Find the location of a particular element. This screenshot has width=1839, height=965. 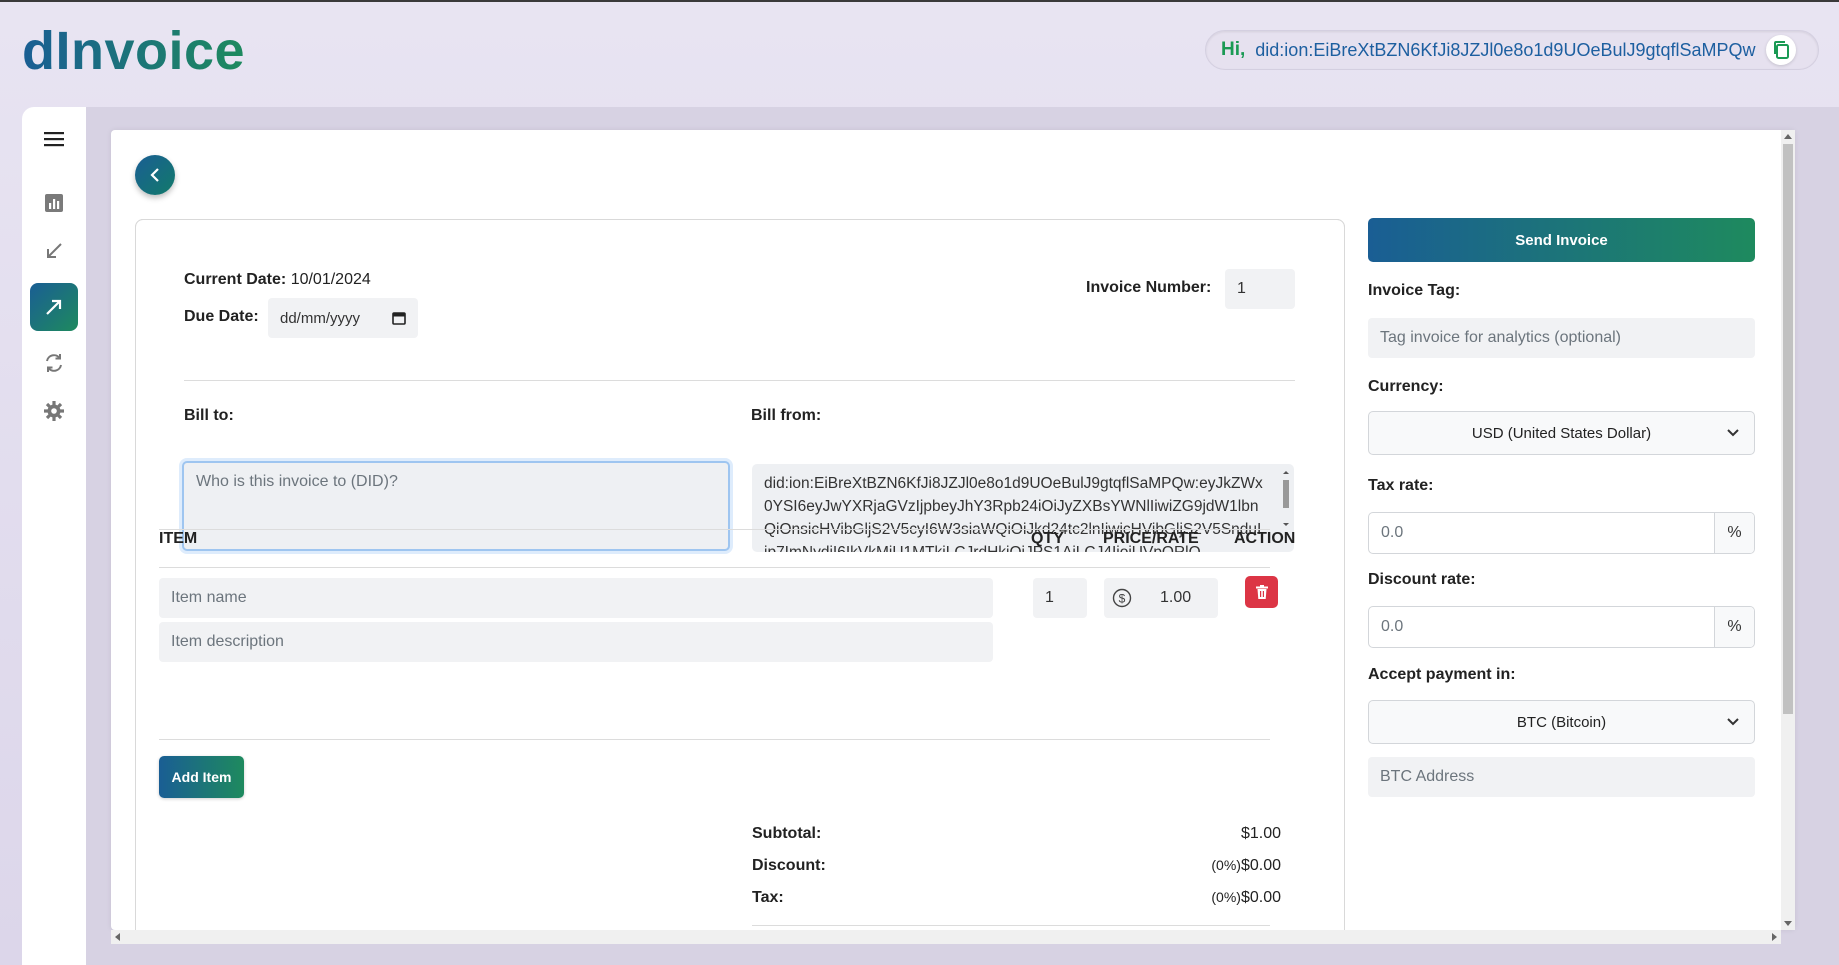

horizontal-scrollbar is located at coordinates (946, 937).